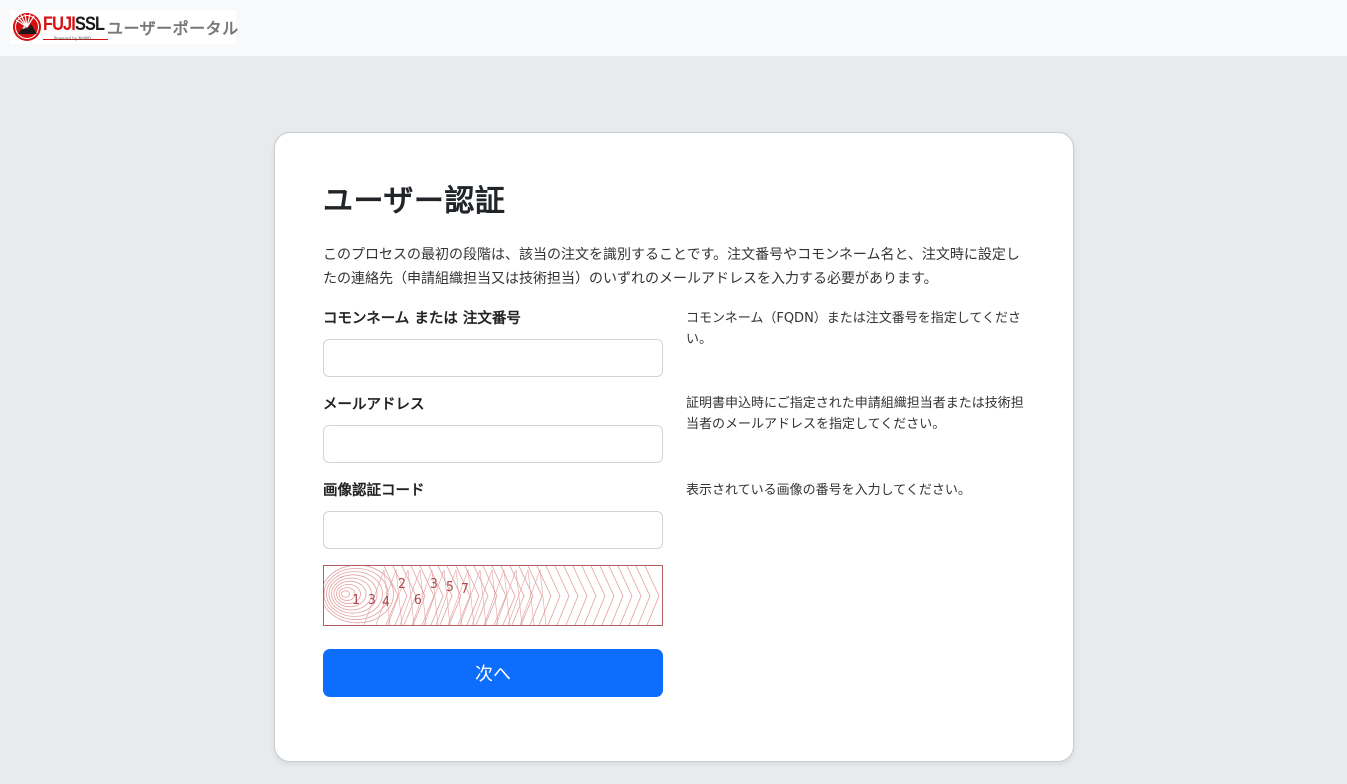 This screenshot has height=784, width=1347. Describe the element at coordinates (493, 530) in the screenshot. I see `captcha-input` at that location.